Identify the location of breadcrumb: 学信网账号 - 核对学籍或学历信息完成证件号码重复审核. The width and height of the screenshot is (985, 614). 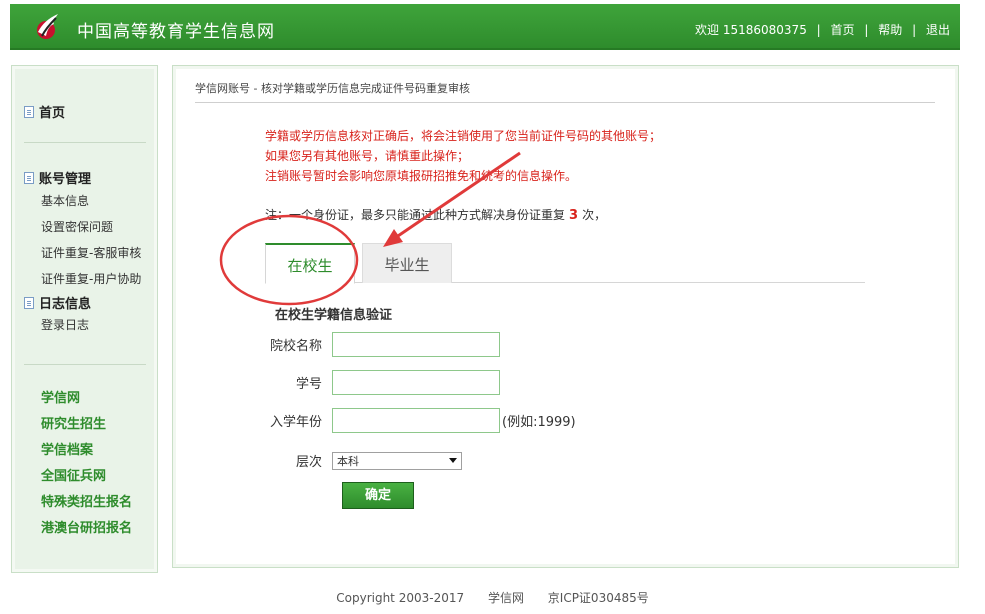
(332, 88).